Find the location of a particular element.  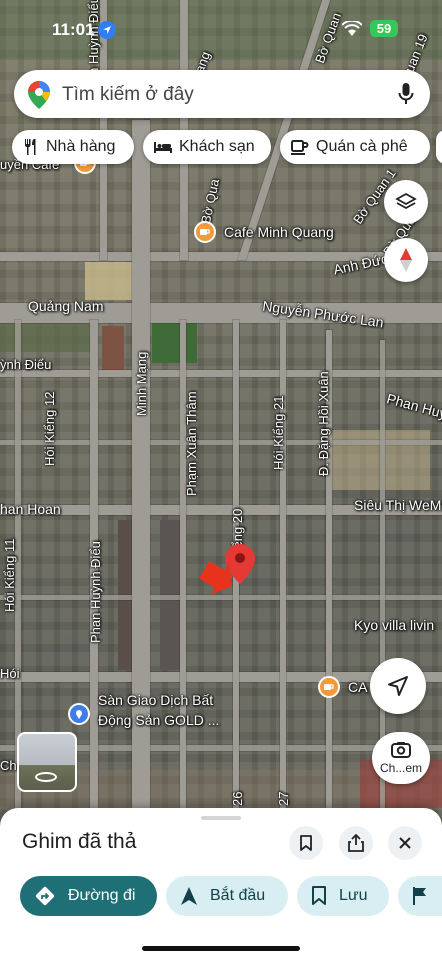

sheet-drag-handle is located at coordinates (221, 818).